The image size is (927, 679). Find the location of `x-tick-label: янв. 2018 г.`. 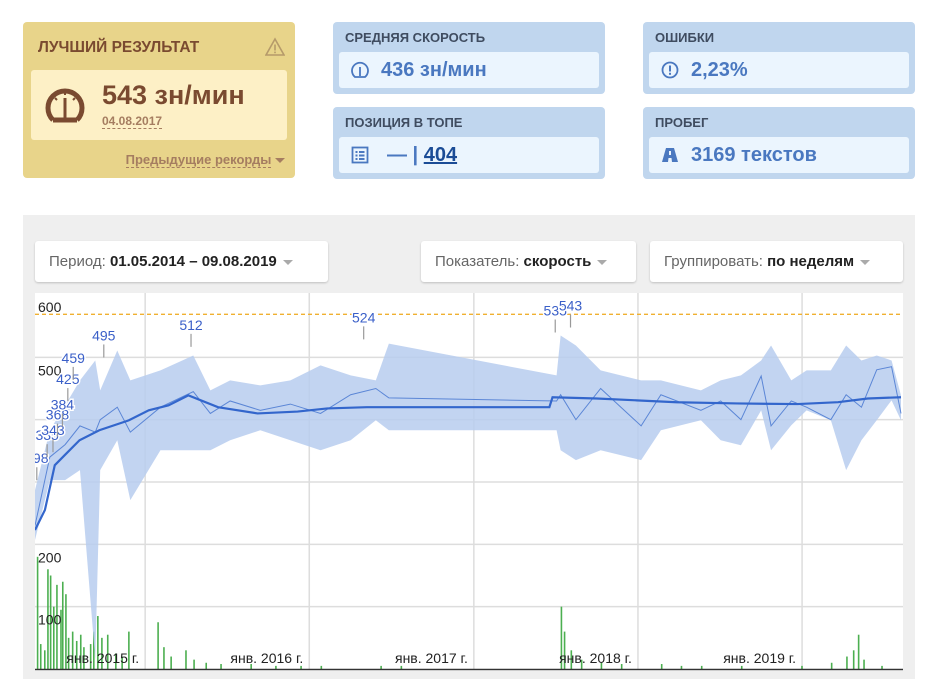

x-tick-label: янв. 2018 г. is located at coordinates (595, 658).